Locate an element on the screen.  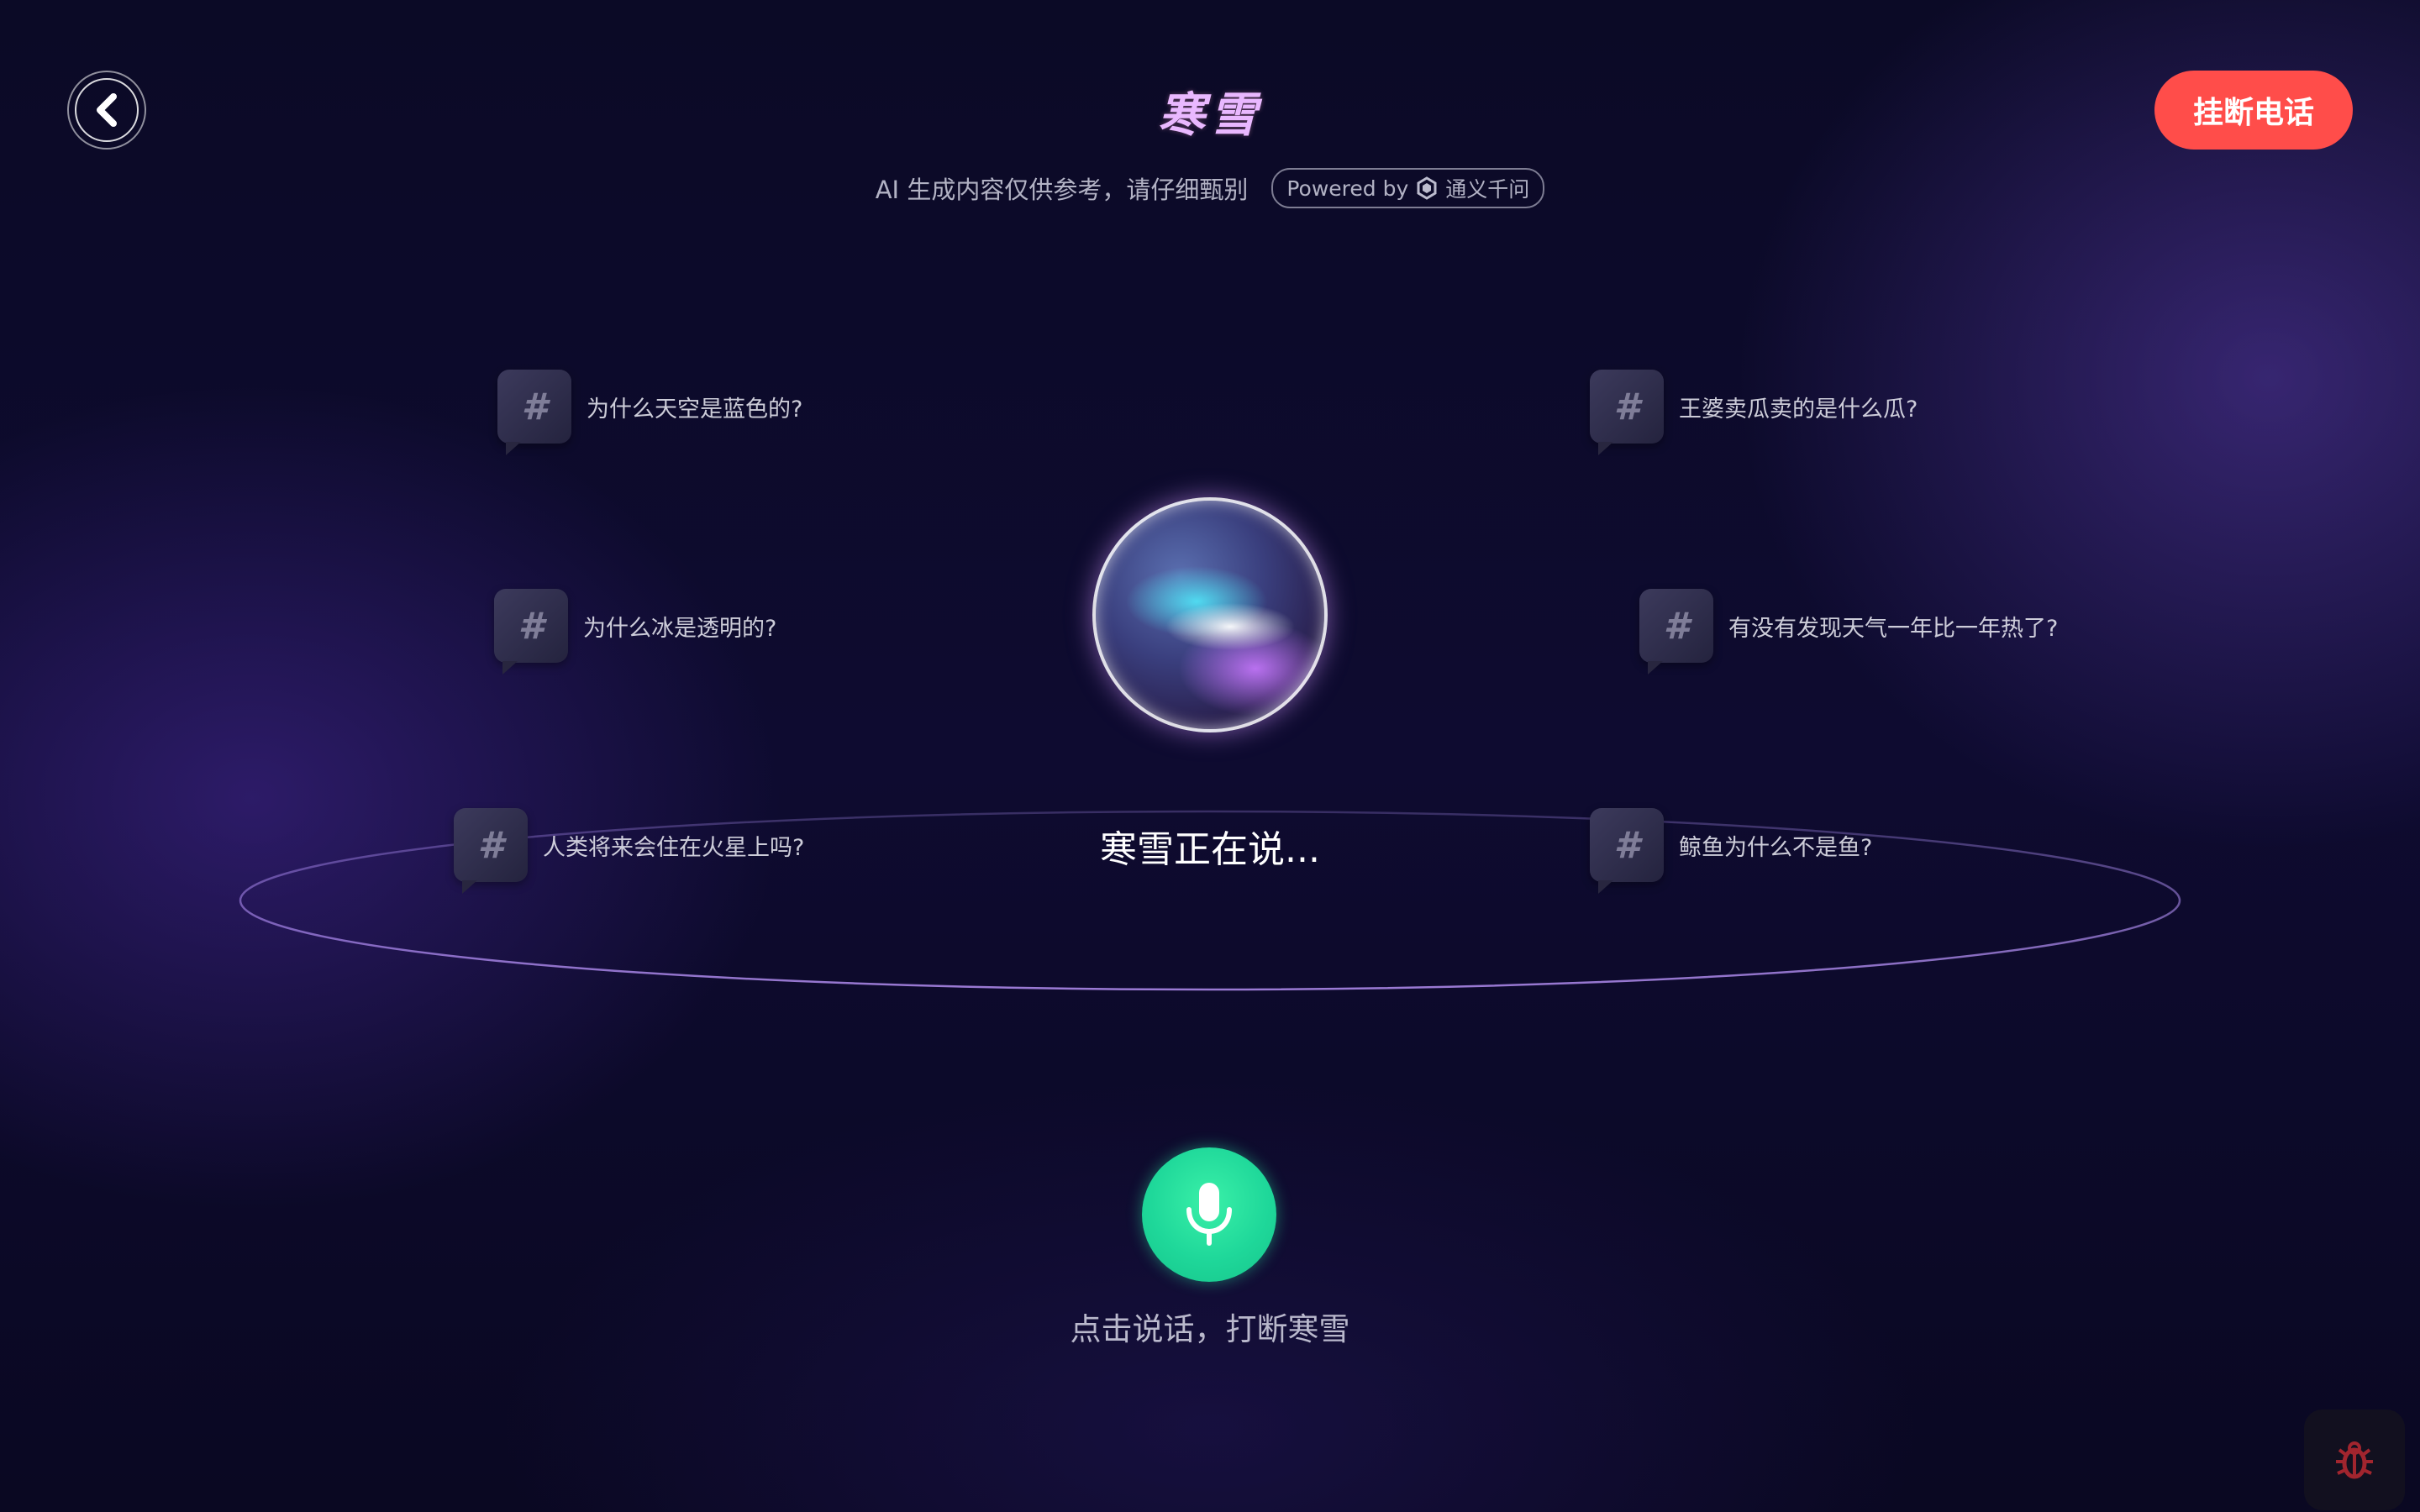
suggestion-text: 为什么冰是透明的? is located at coordinates (680, 628).